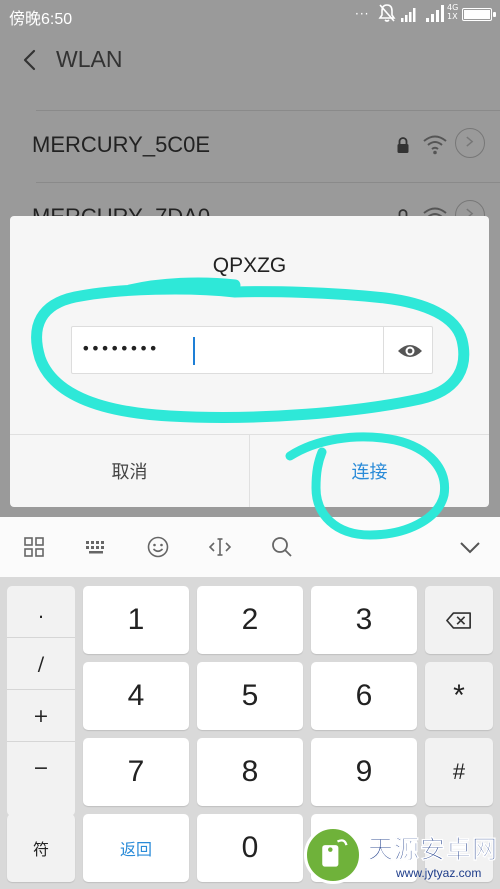 This screenshot has height=889, width=500. I want to click on back-arrow-icon, so click(30, 60).